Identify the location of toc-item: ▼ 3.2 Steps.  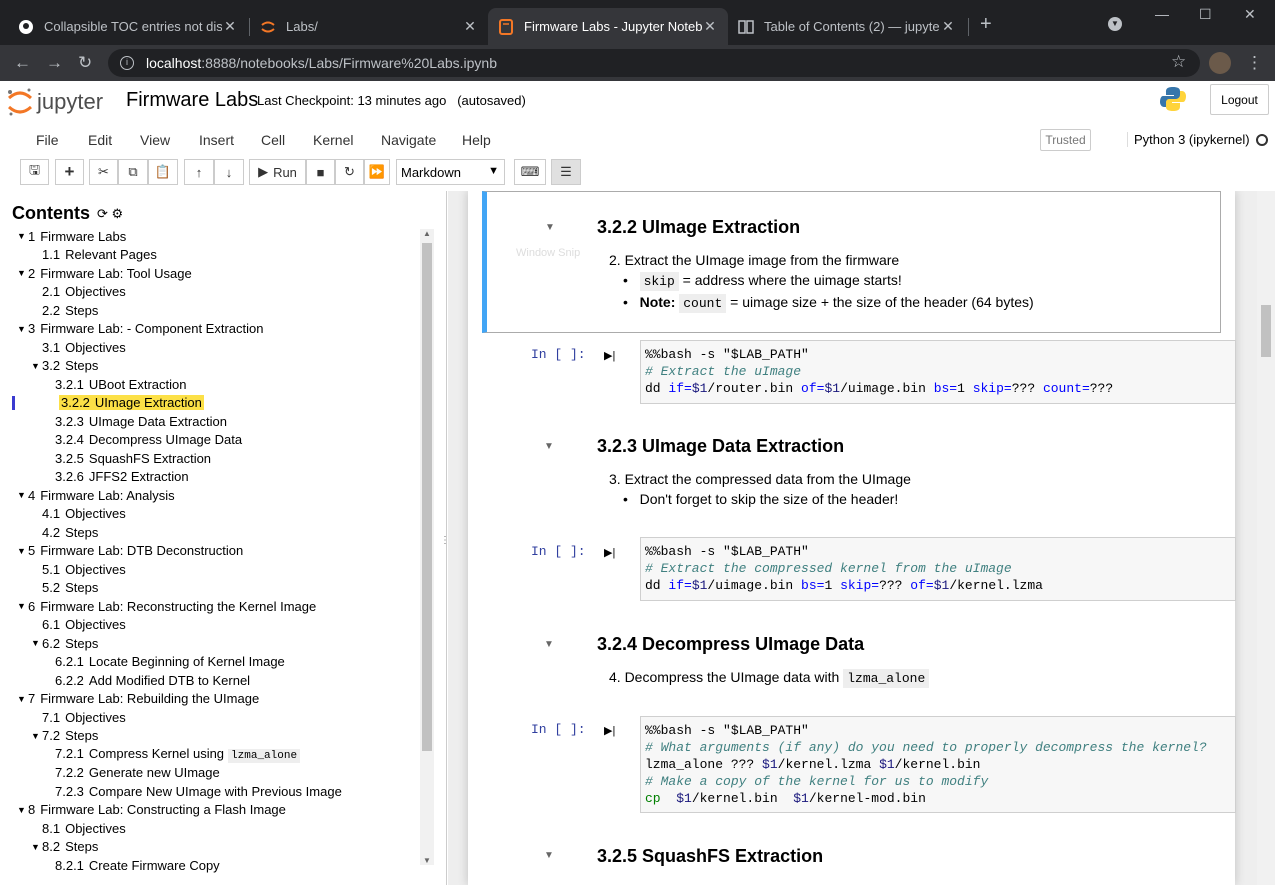
(210, 366).